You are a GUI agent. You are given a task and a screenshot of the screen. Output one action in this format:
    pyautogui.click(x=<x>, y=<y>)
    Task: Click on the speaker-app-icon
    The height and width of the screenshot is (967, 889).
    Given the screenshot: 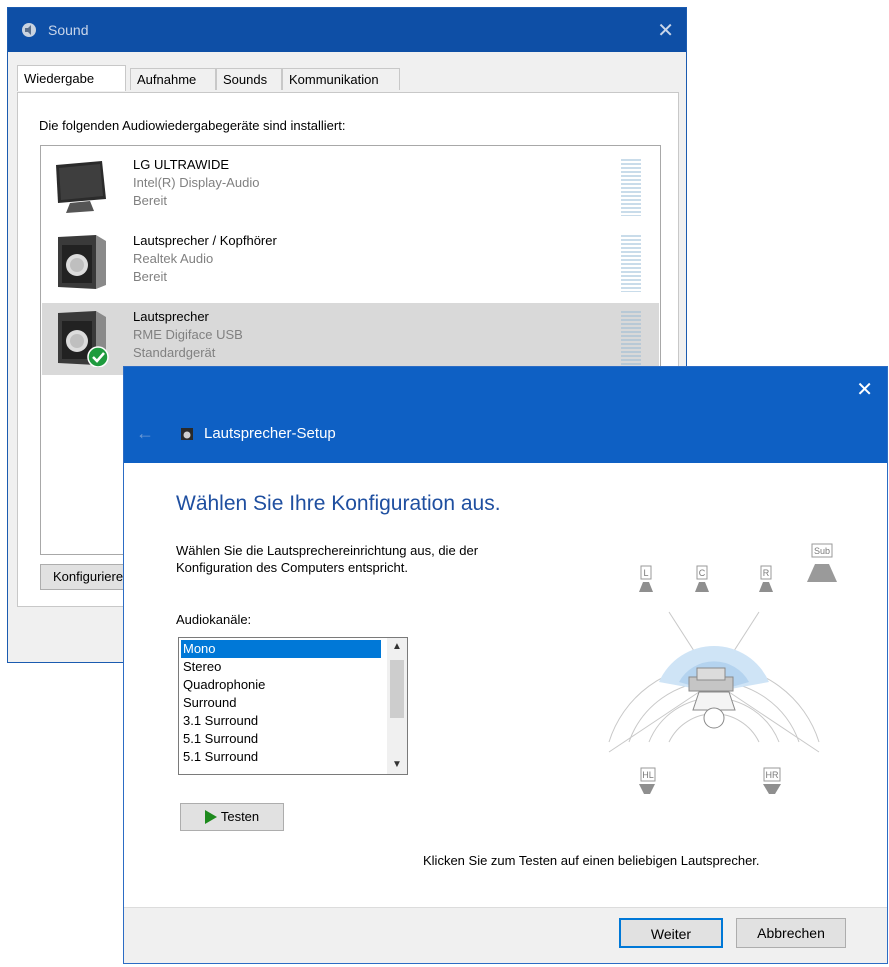 What is the action you would take?
    pyautogui.click(x=29, y=30)
    